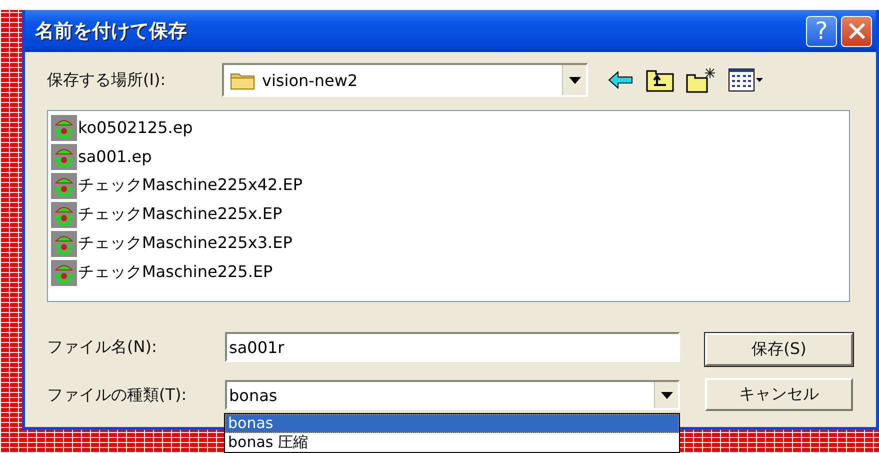 The image size is (879, 453). Describe the element at coordinates (117, 395) in the screenshot. I see `file-type-label: ファイルの種類(T):` at that location.